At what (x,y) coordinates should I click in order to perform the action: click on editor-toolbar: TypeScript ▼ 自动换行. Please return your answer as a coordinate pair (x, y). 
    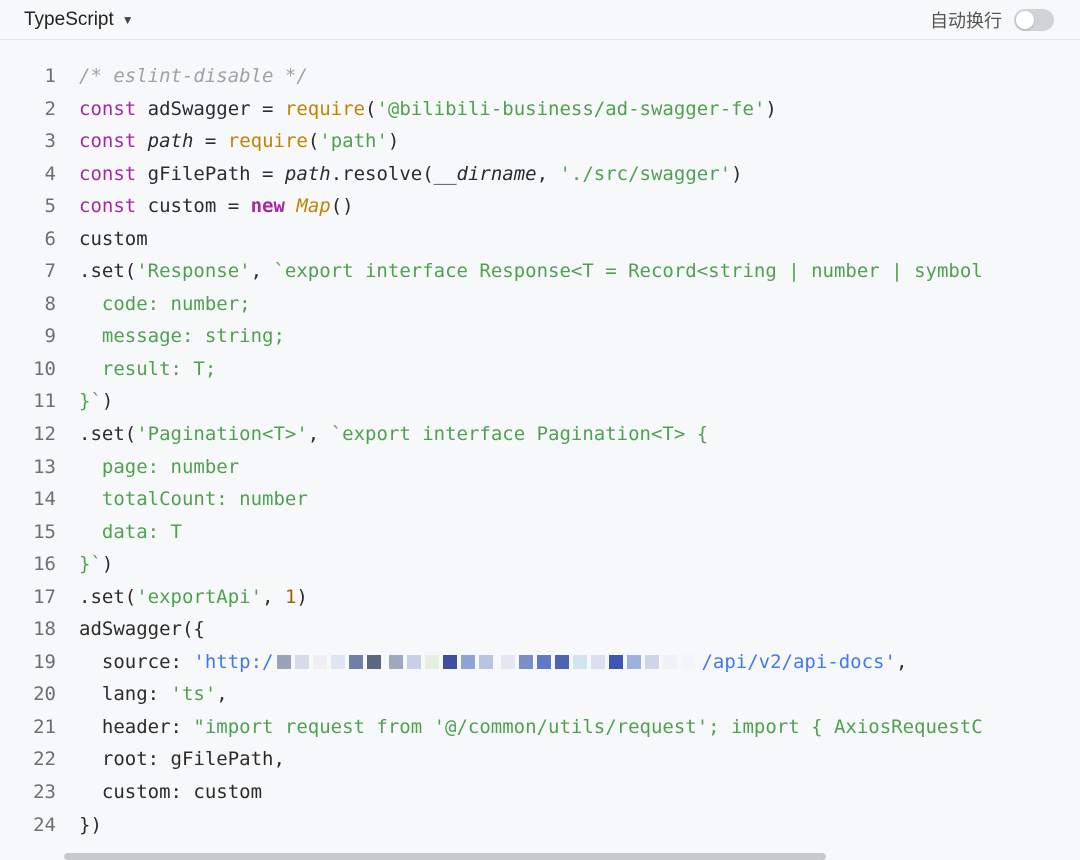
    Looking at the image, I should click on (540, 20).